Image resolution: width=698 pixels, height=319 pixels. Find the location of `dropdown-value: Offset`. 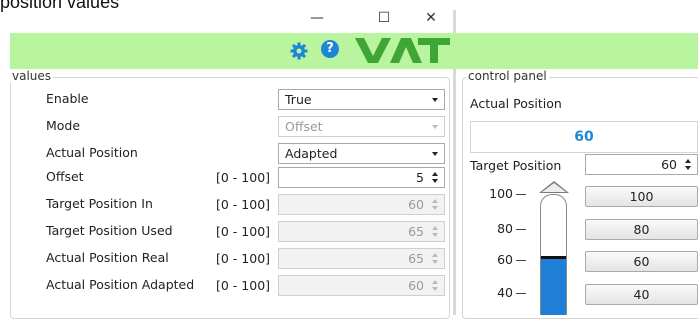

dropdown-value: Offset is located at coordinates (304, 126).